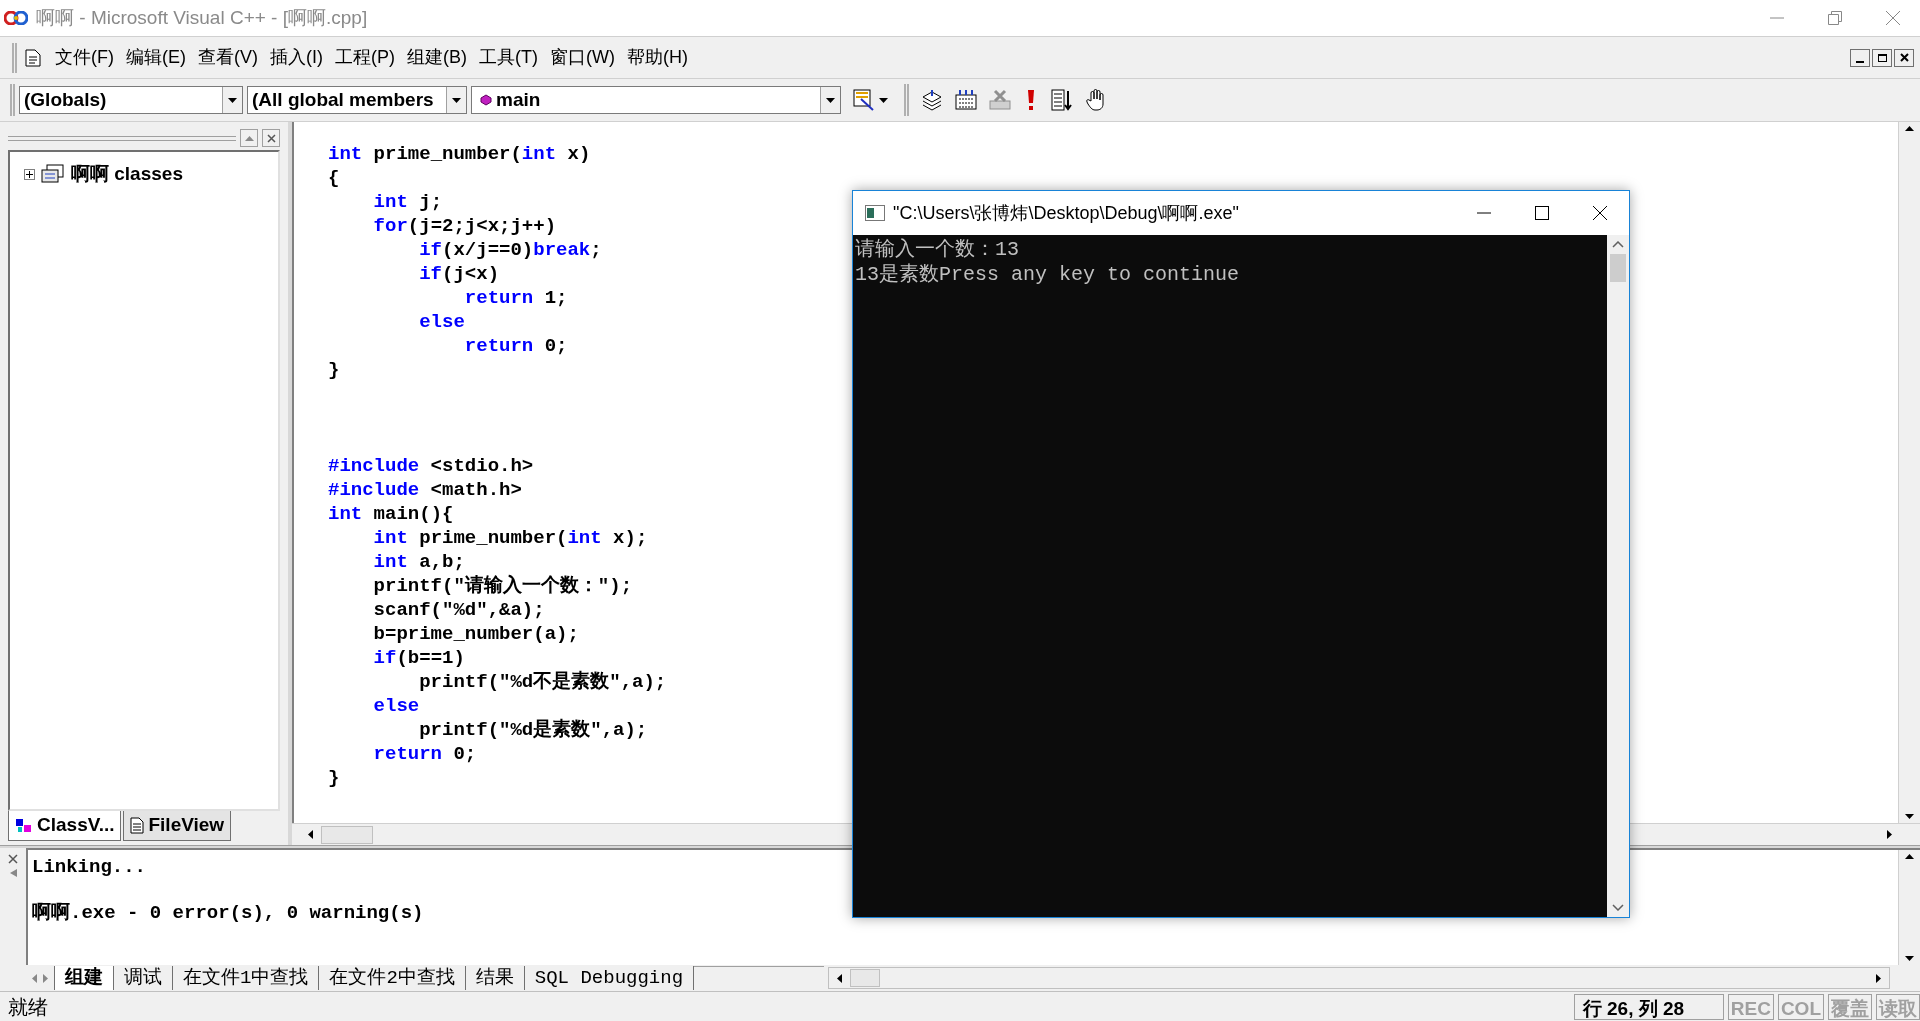 The width and height of the screenshot is (1920, 1021). I want to click on status-indicator: 读取, so click(1898, 1006).